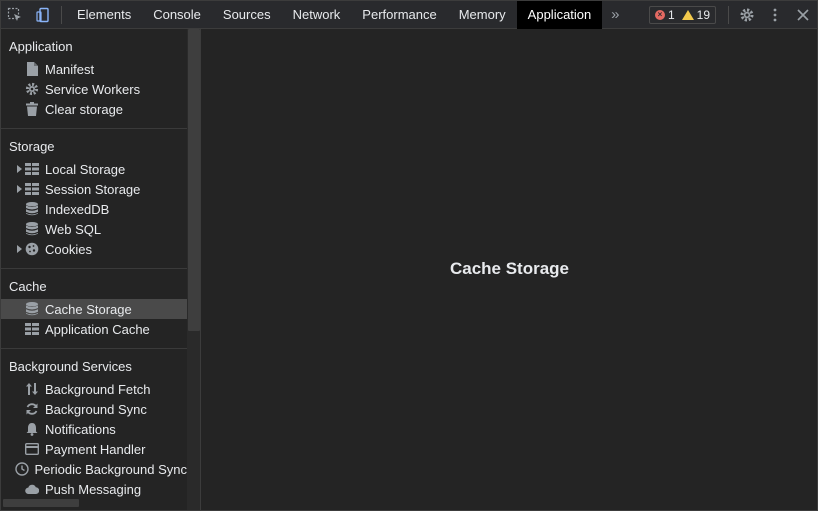 The image size is (818, 511). Describe the element at coordinates (43, 15) in the screenshot. I see `device-toolbar-icon` at that location.